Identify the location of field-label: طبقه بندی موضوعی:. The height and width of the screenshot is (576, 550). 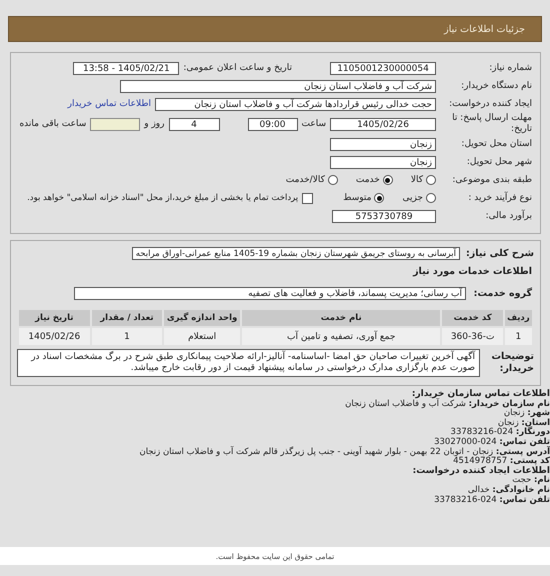
(491, 180).